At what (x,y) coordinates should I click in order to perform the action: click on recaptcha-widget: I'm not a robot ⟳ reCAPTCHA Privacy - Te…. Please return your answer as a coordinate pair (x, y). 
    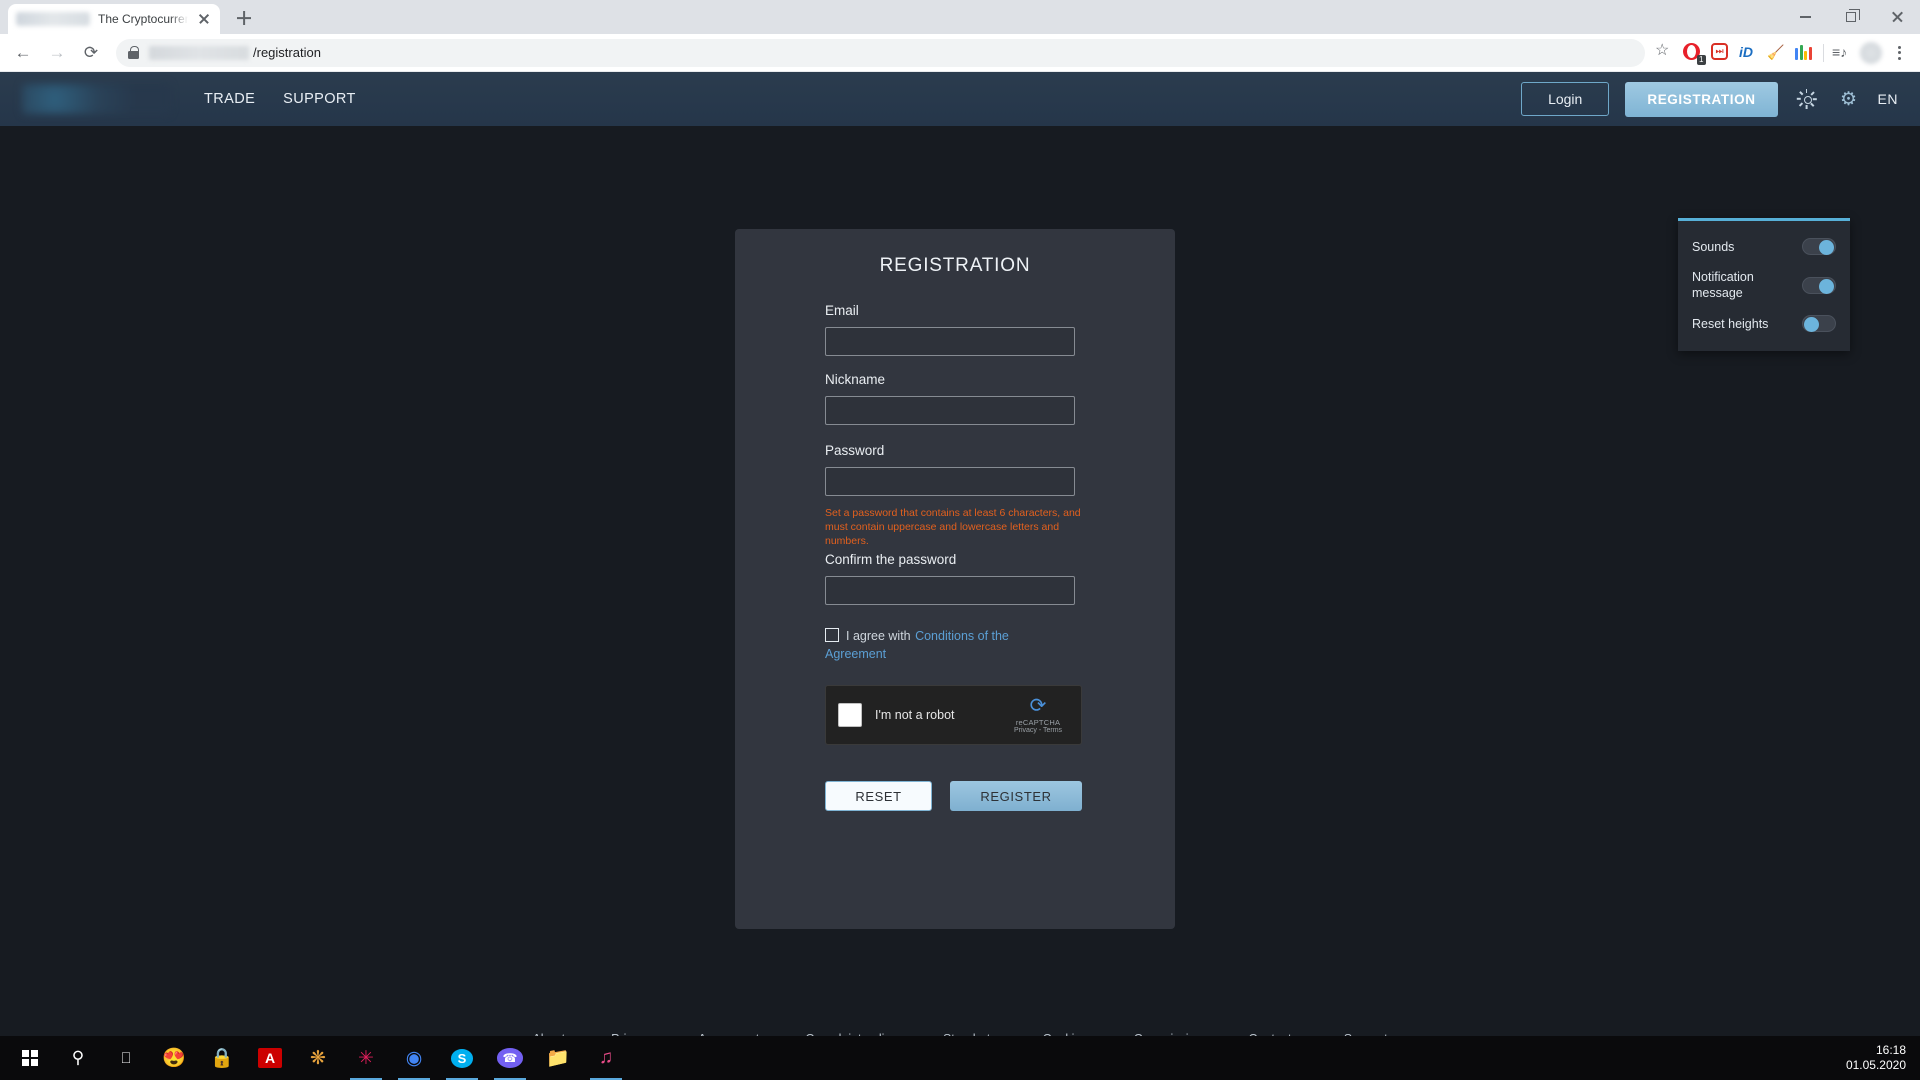
    Looking at the image, I should click on (953, 715).